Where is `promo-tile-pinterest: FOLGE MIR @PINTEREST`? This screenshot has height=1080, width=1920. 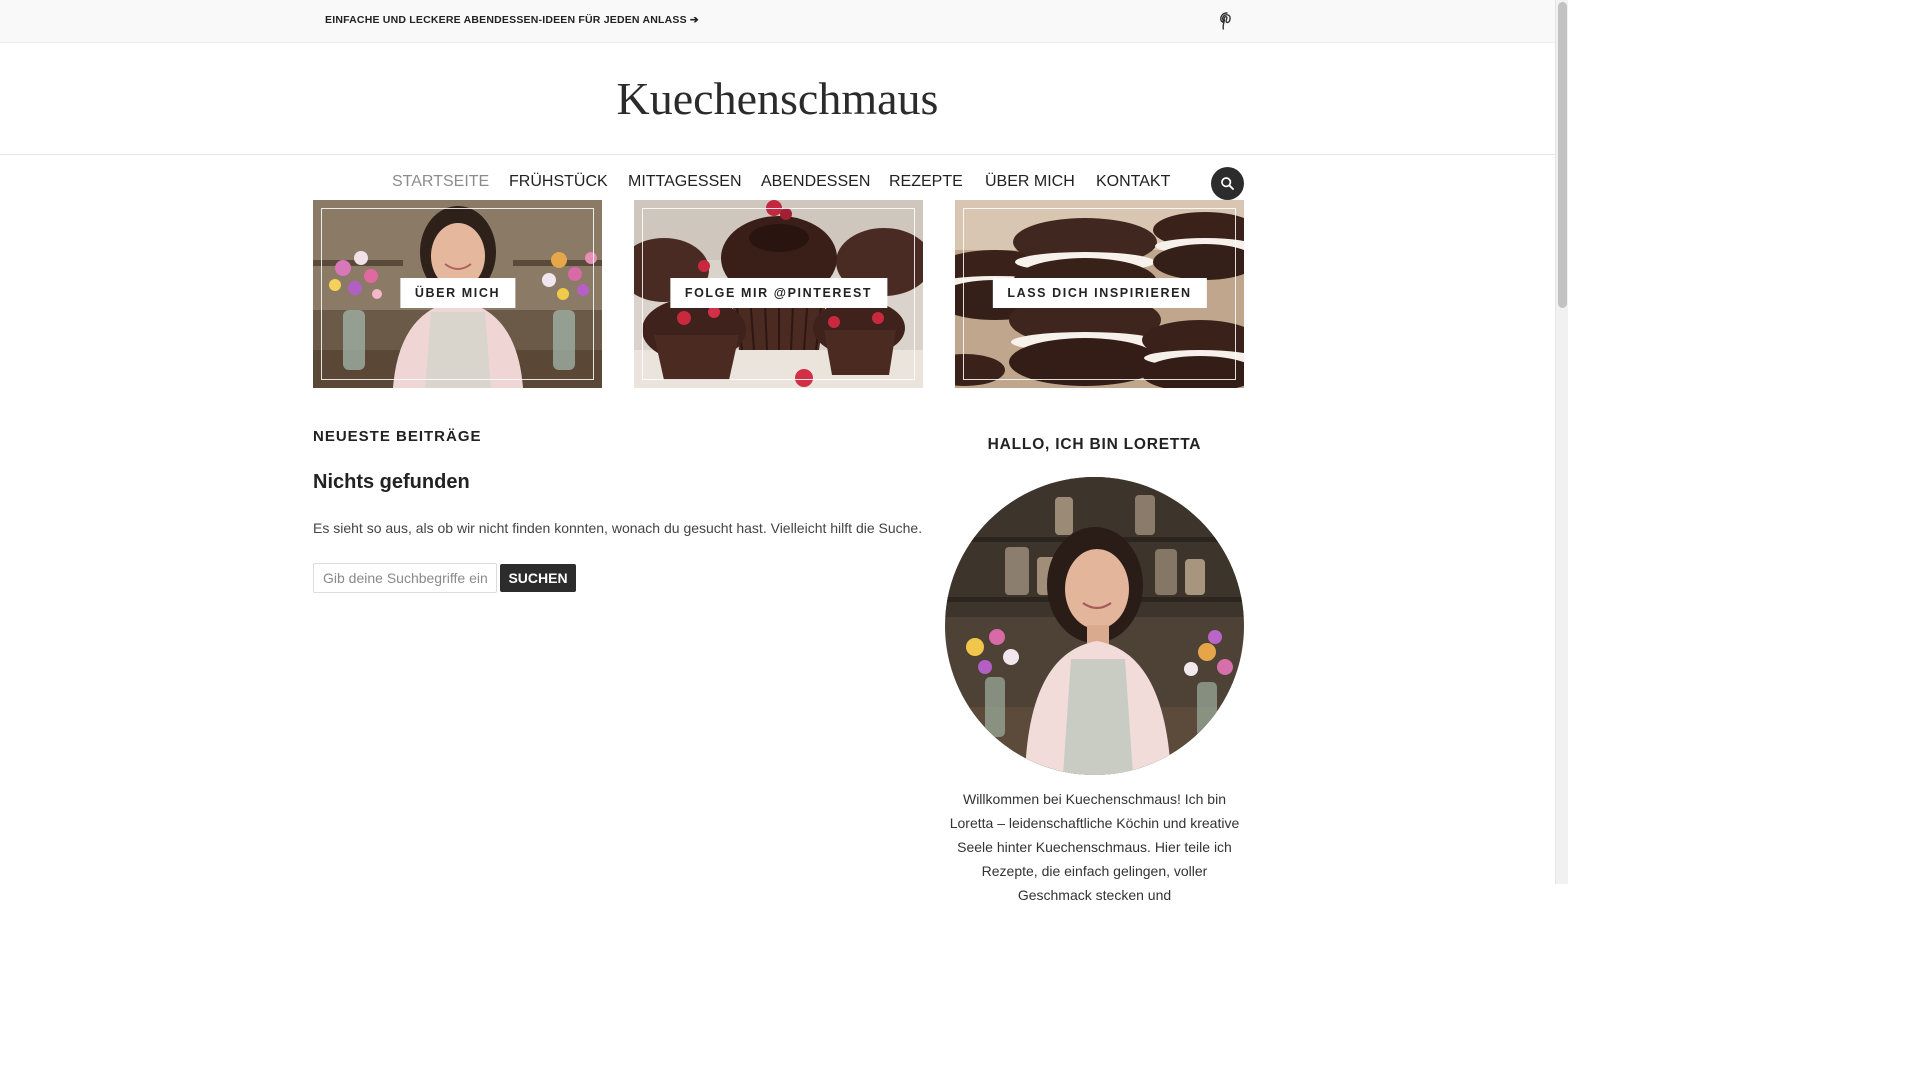 promo-tile-pinterest: FOLGE MIR @PINTEREST is located at coordinates (778, 294).